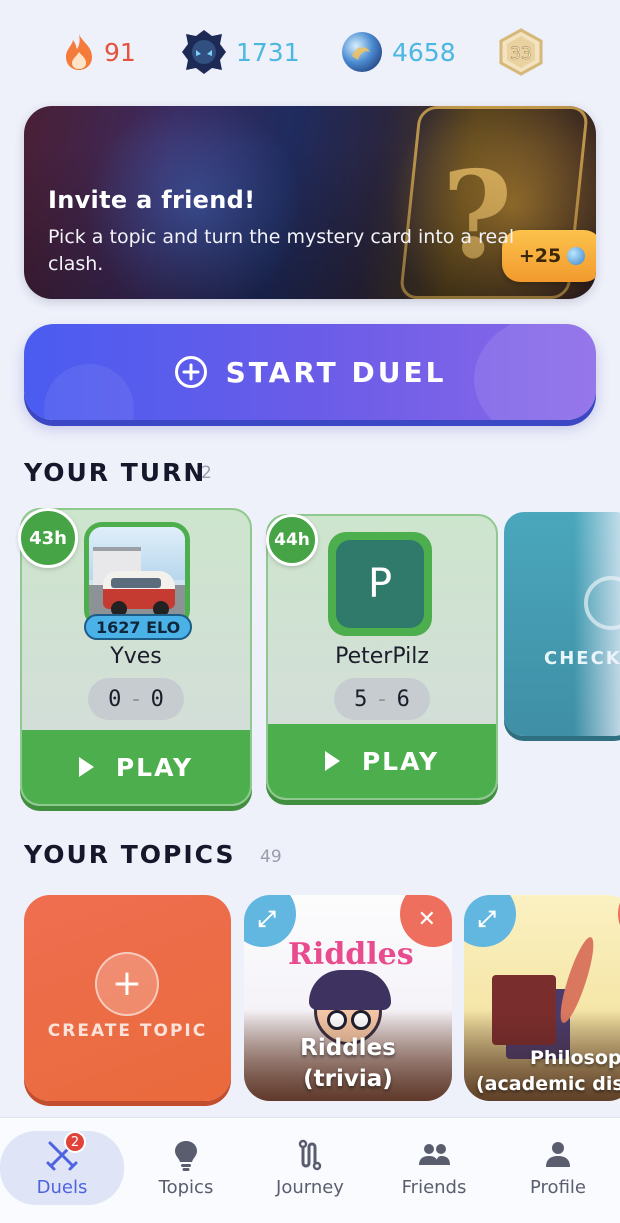 The height and width of the screenshot is (1223, 620). Describe the element at coordinates (348, 1079) in the screenshot. I see `topic-title-line: (trivia)` at that location.